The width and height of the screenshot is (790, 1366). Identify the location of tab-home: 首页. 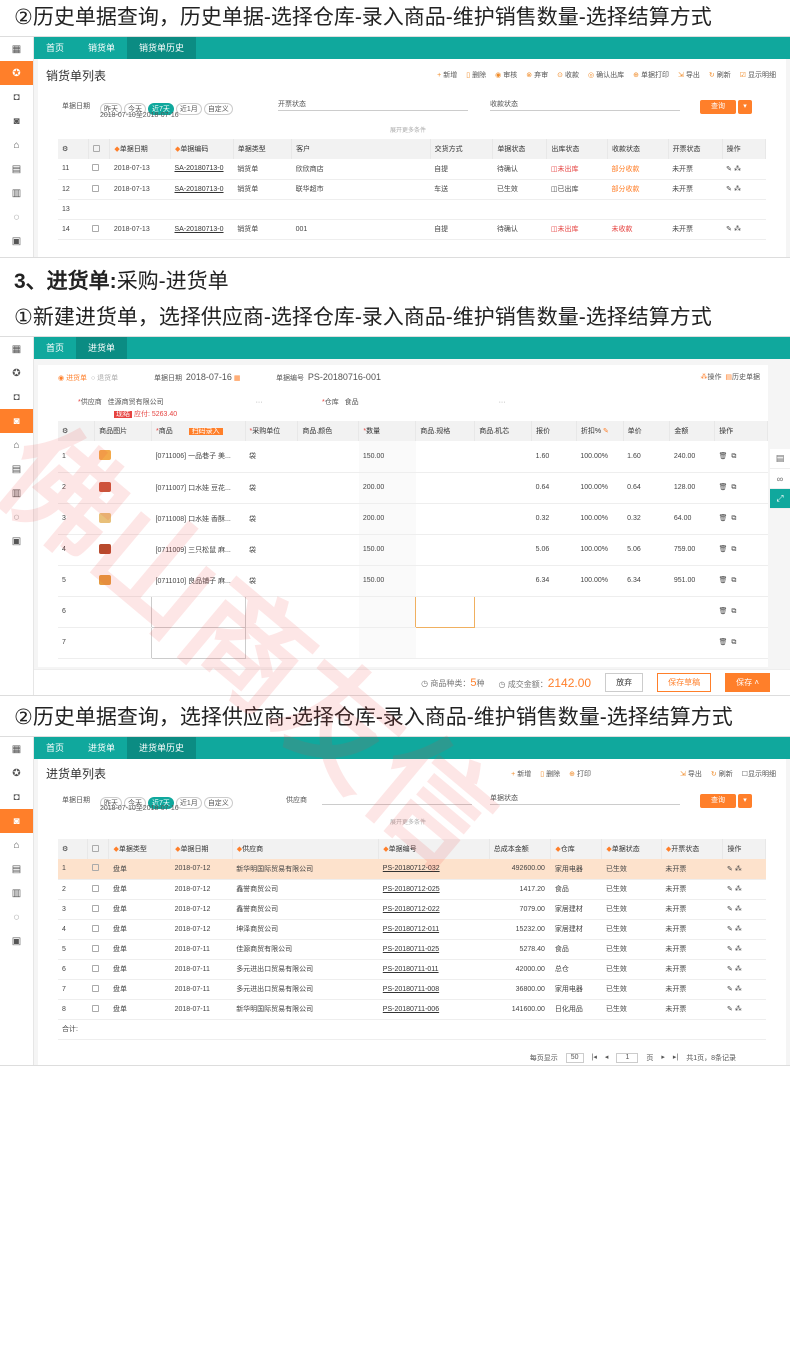
(55, 348).